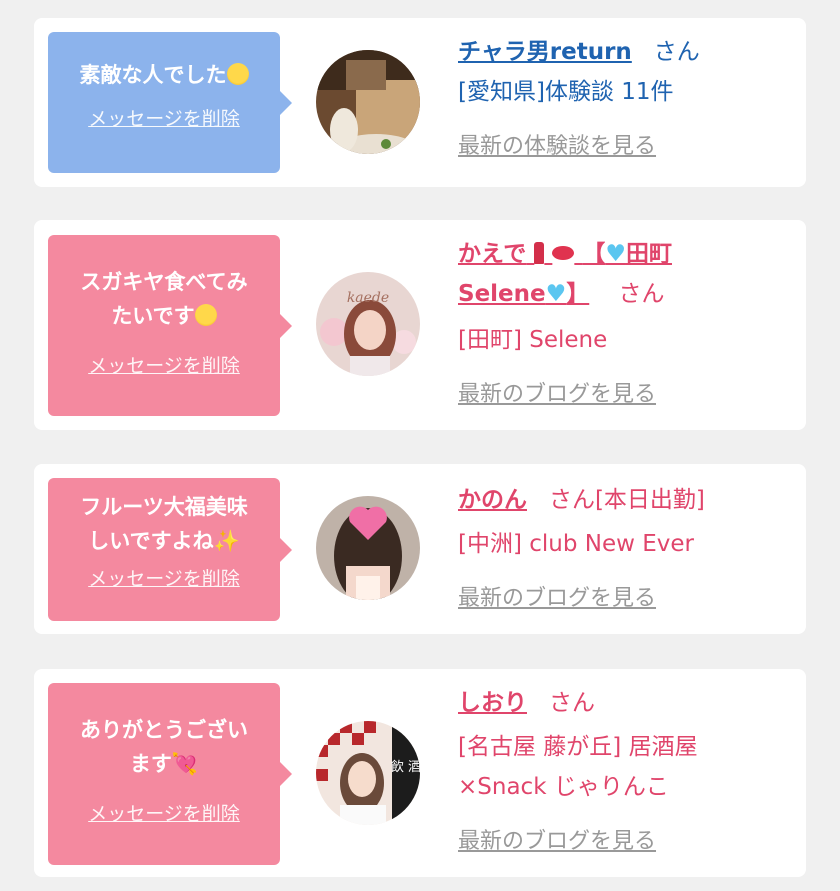 The image size is (840, 891). I want to click on message-text: 素敵な人でした, so click(153, 75).